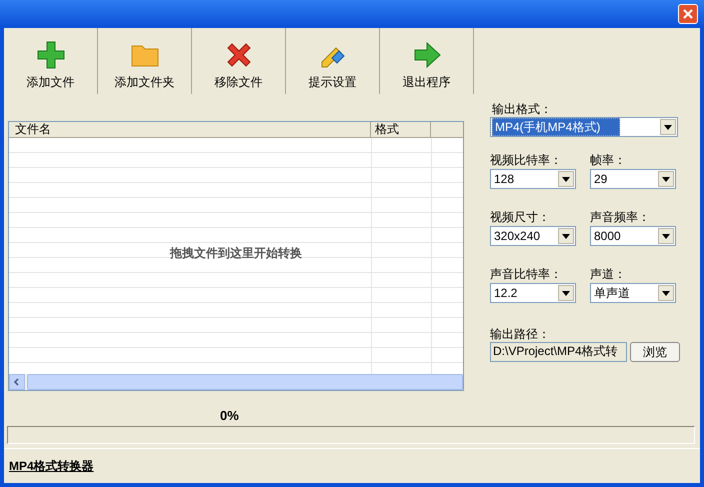 Image resolution: width=704 pixels, height=487 pixels. What do you see at coordinates (145, 61) in the screenshot?
I see `toolbar-button: 添加文件夹` at bounding box center [145, 61].